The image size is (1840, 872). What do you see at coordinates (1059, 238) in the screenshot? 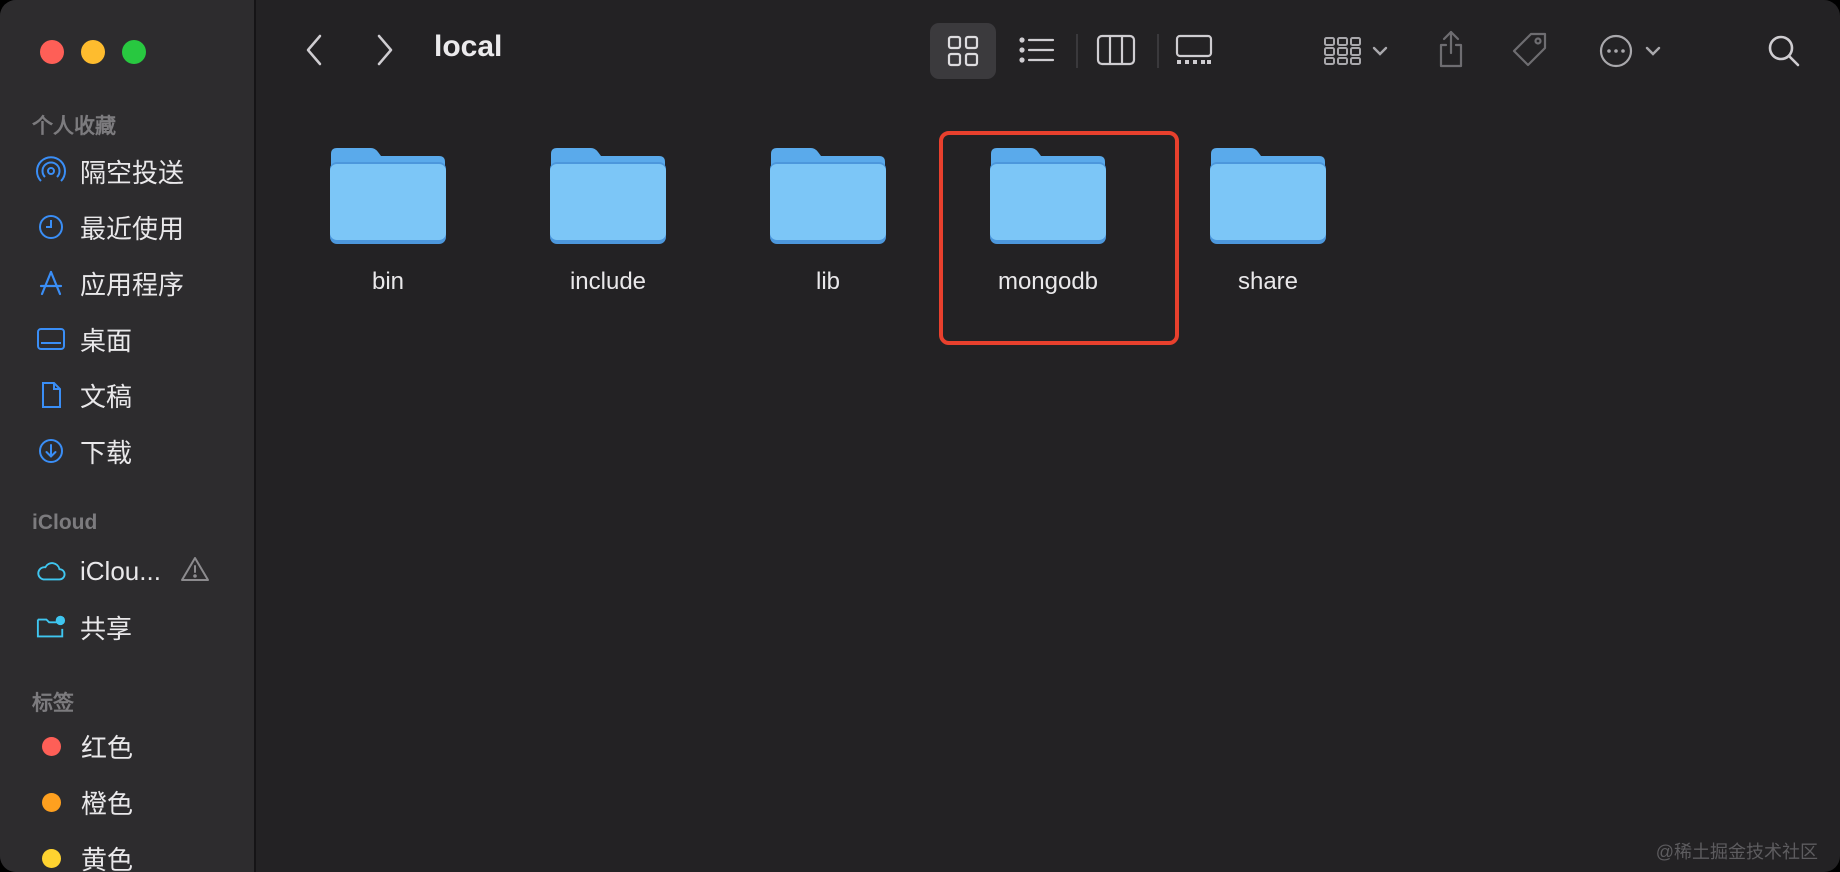
I see `highlight-box` at bounding box center [1059, 238].